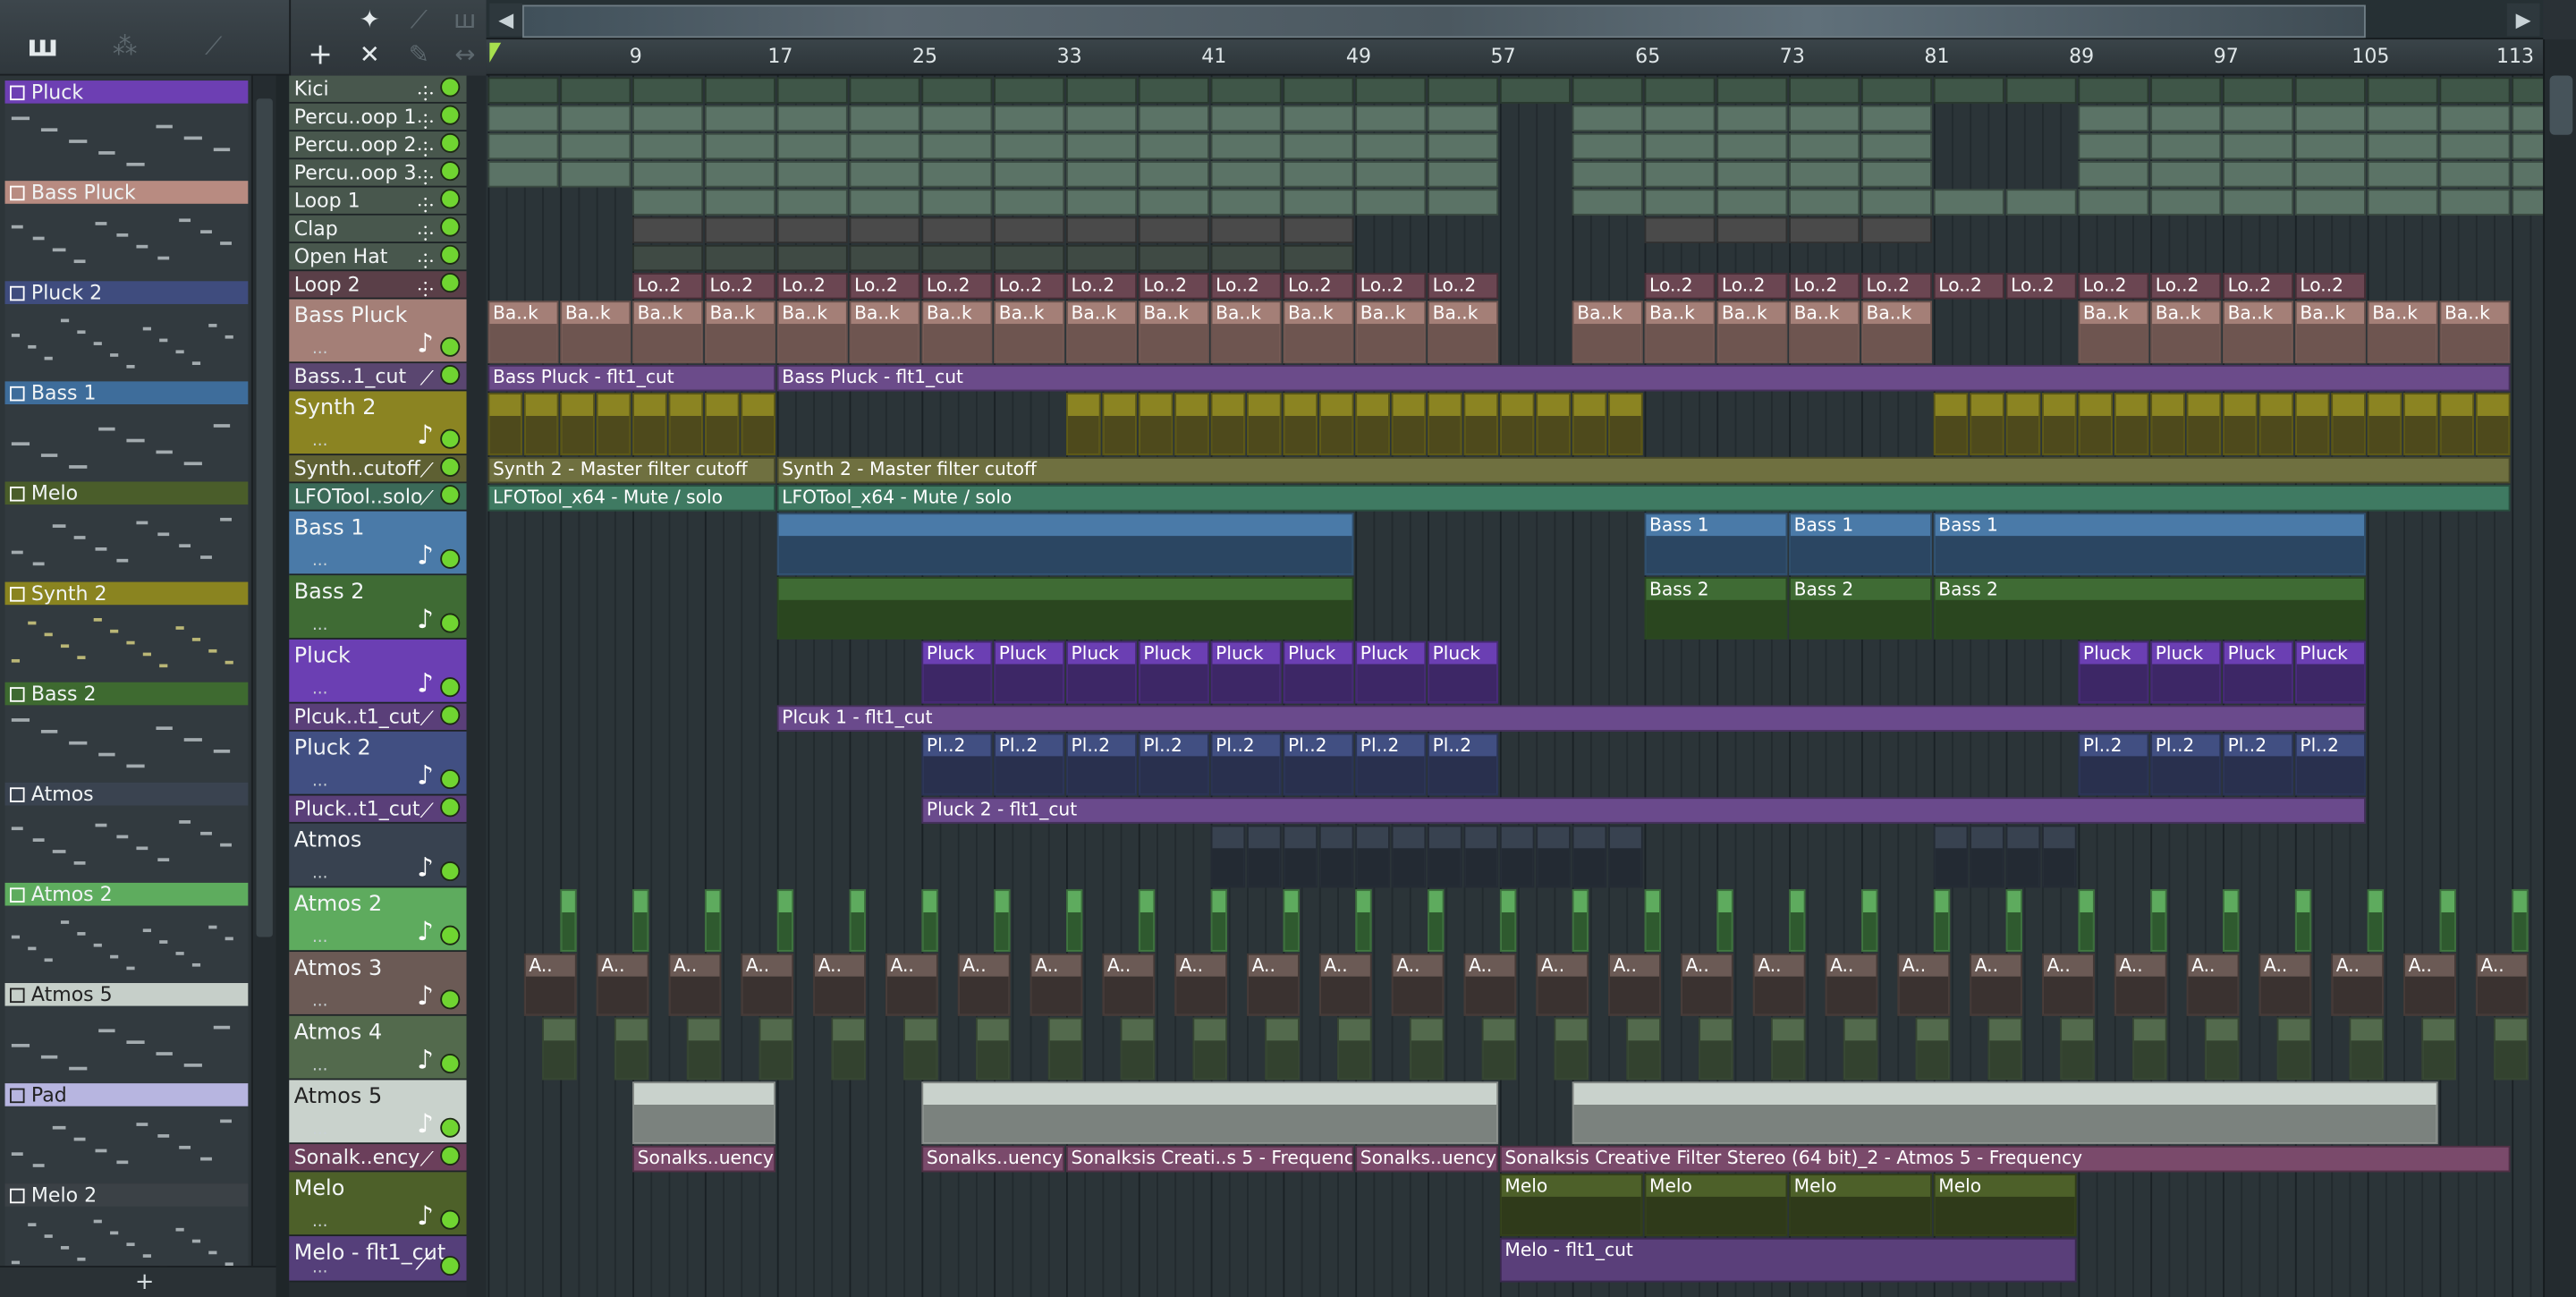 The height and width of the screenshot is (1297, 2576). What do you see at coordinates (369, 54) in the screenshot?
I see `delete-icon: ✕` at bounding box center [369, 54].